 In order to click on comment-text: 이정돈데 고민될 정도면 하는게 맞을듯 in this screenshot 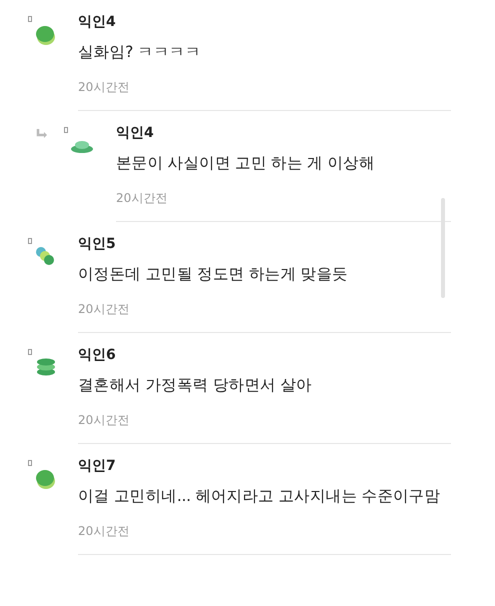, I will do `click(213, 274)`.